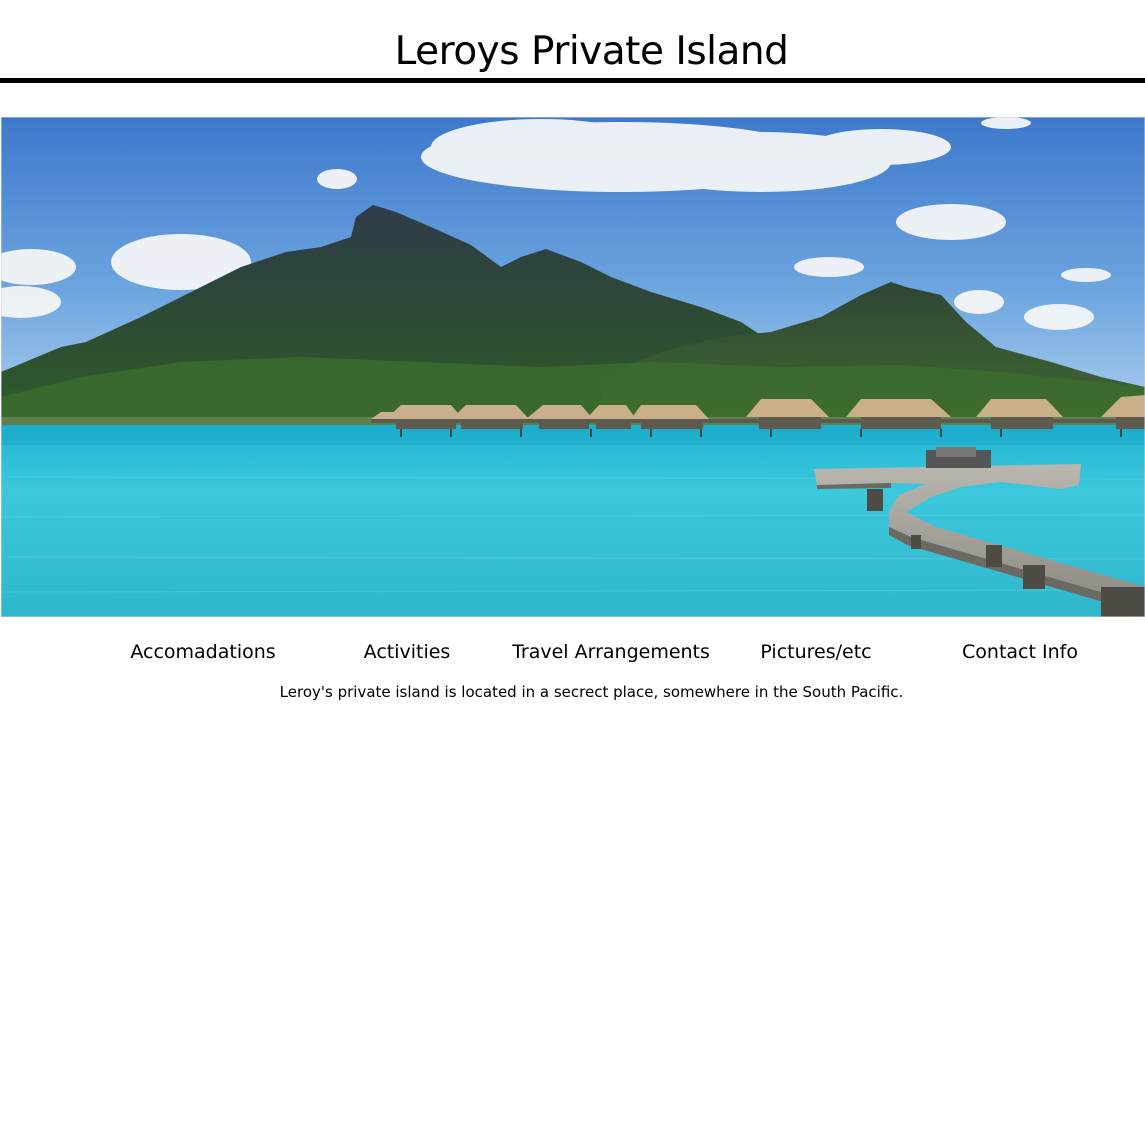 Image resolution: width=1145 pixels, height=1145 pixels. I want to click on nav-item-pictures-etc: Pictures/etc, so click(816, 652).